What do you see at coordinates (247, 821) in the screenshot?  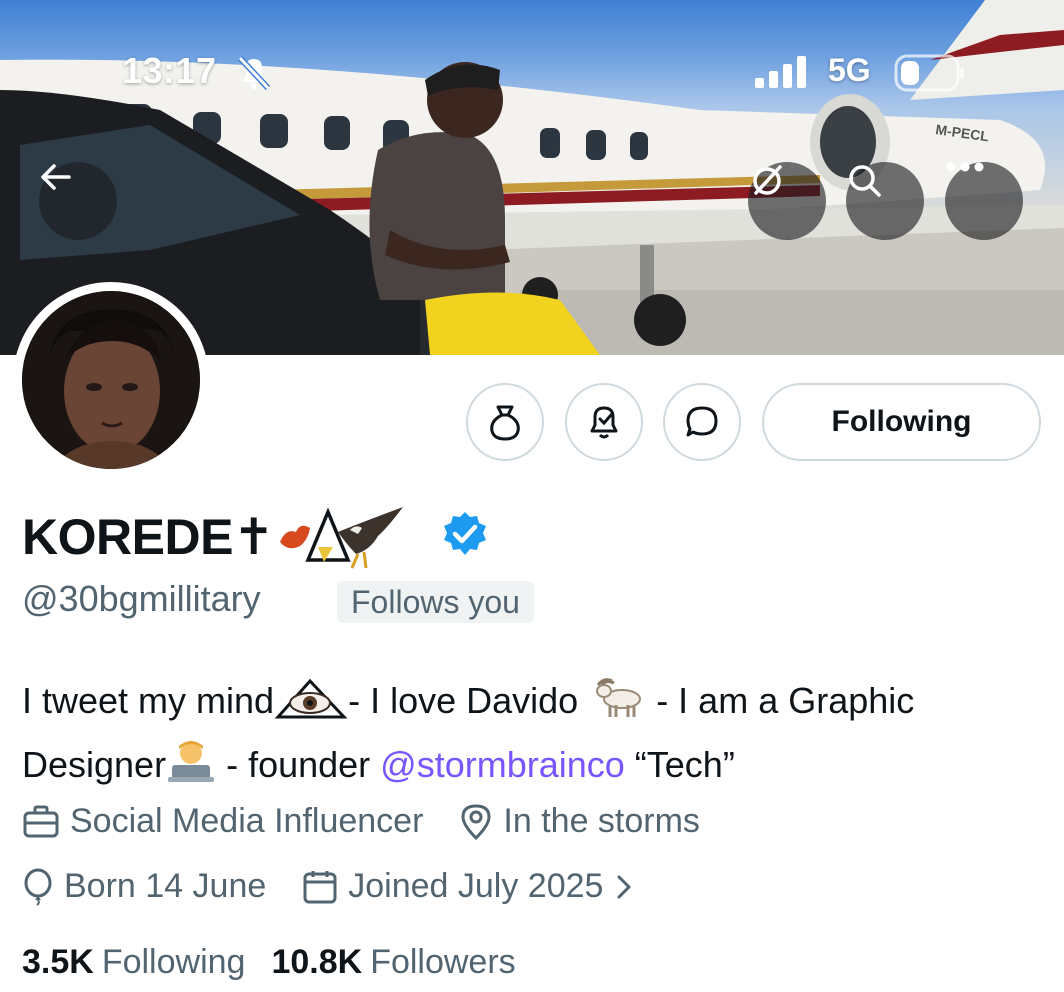 I see `category-text: Social Media Influencer` at bounding box center [247, 821].